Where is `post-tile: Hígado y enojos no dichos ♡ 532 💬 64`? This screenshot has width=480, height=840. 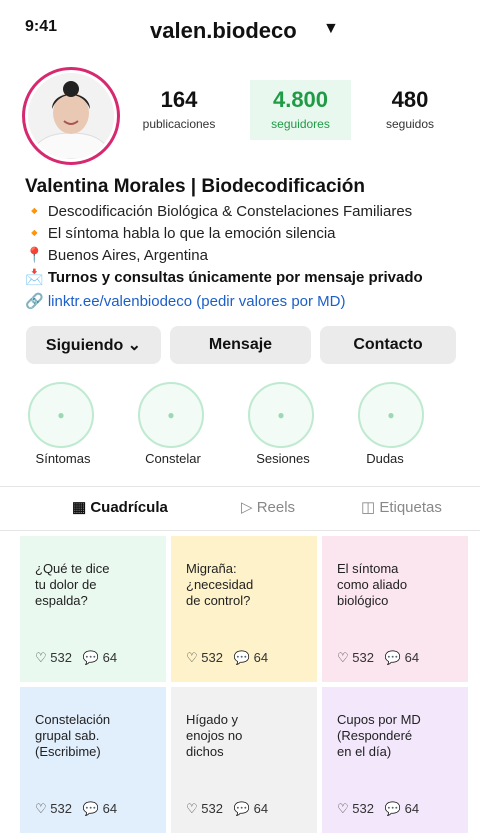 post-tile: Hígado y enojos no dichos ♡ 532 💬 64 is located at coordinates (244, 760).